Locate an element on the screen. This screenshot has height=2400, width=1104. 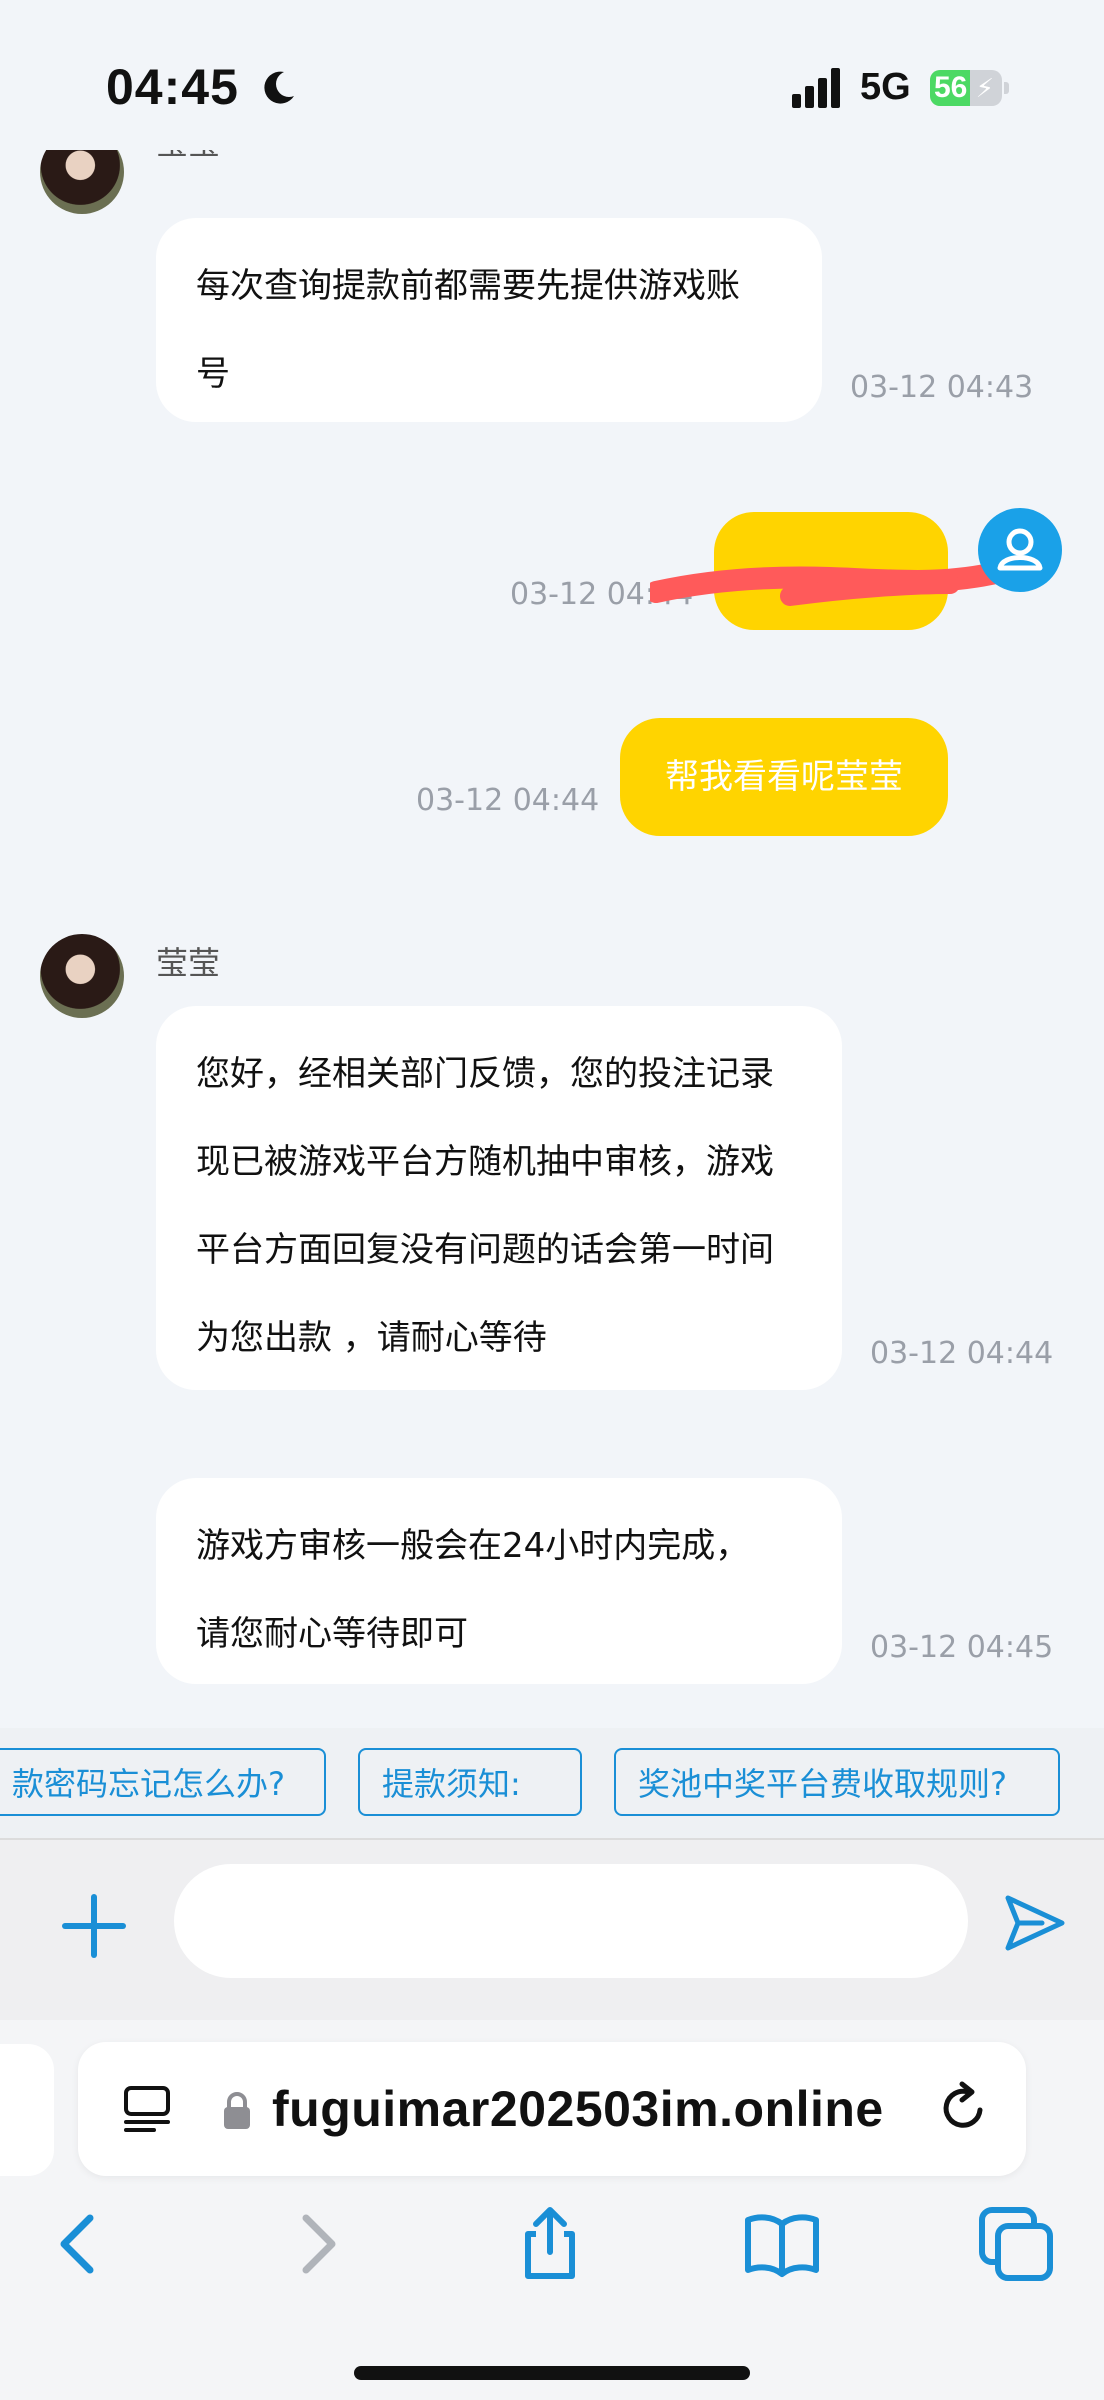
message-composer is located at coordinates (552, 1929).